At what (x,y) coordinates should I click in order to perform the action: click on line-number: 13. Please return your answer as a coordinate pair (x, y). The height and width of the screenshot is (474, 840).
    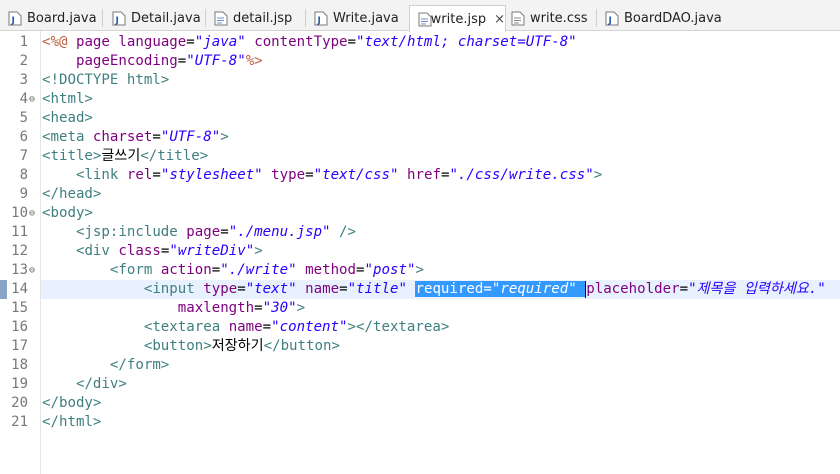
    Looking at the image, I should click on (19, 270).